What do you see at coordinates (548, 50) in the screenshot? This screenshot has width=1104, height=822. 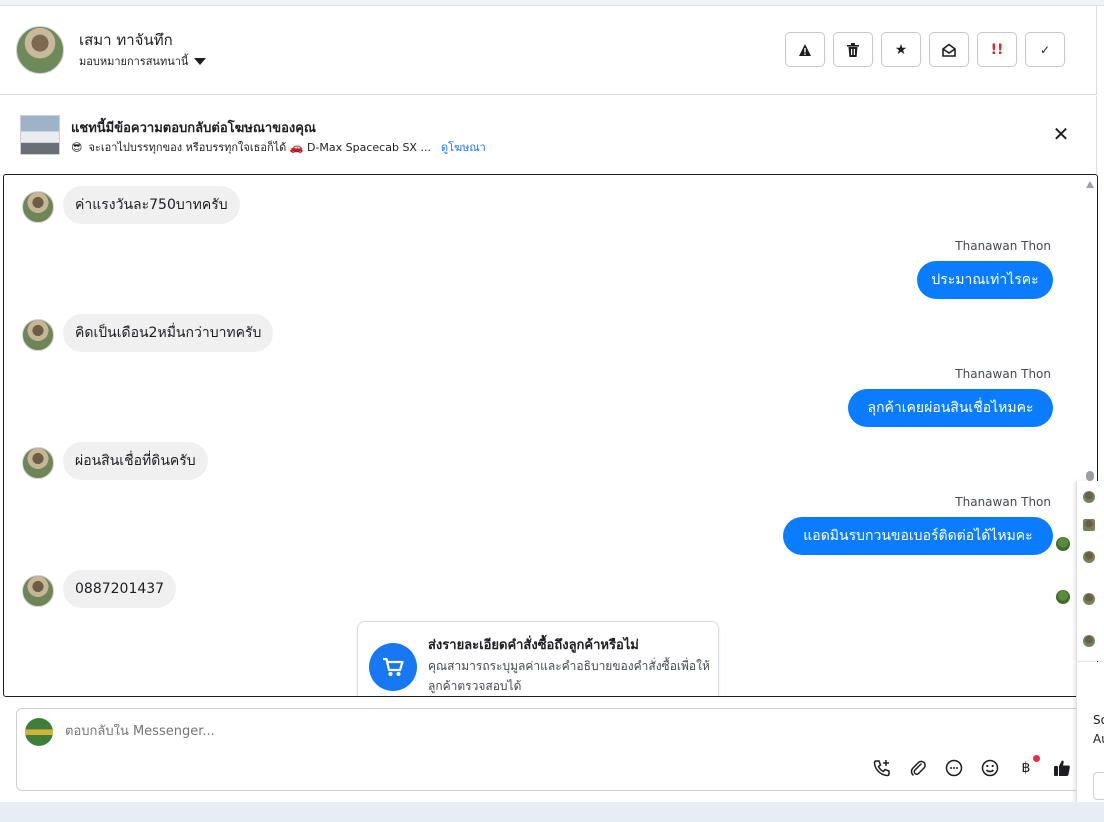 I see `conversation-header: เสมา ทาจันทึก มอบหมายการสนทนานี้ ★ !! ✓` at bounding box center [548, 50].